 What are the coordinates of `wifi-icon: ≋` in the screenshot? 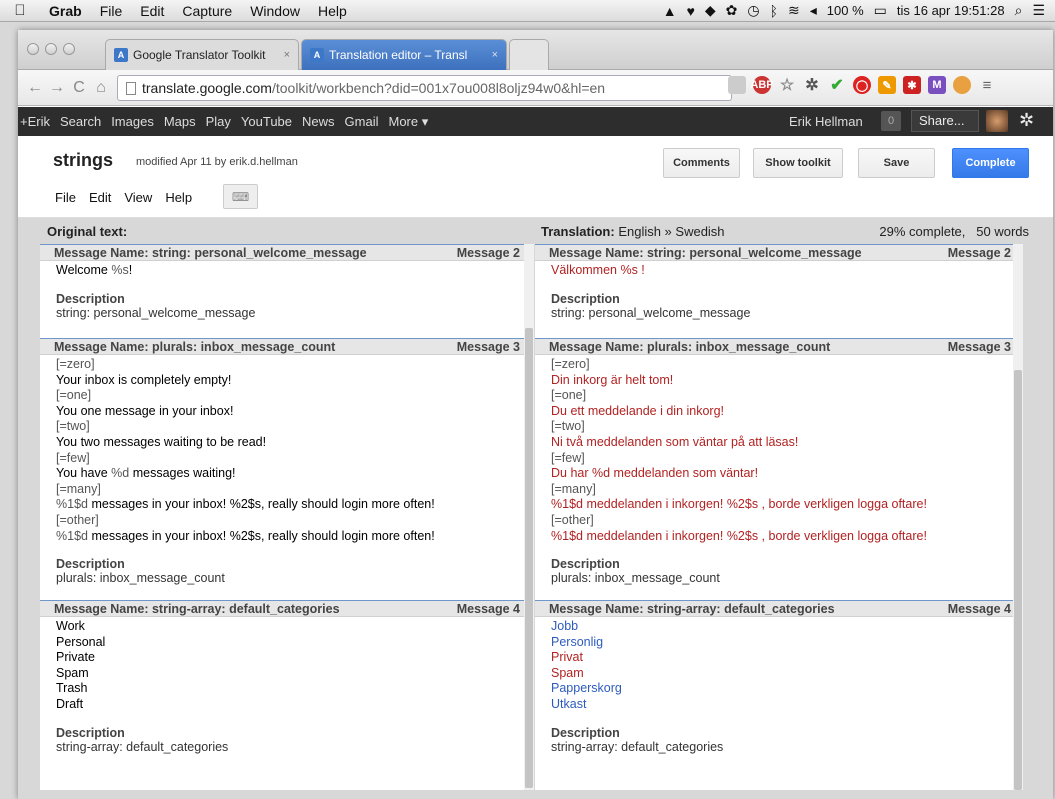 It's located at (794, 10).